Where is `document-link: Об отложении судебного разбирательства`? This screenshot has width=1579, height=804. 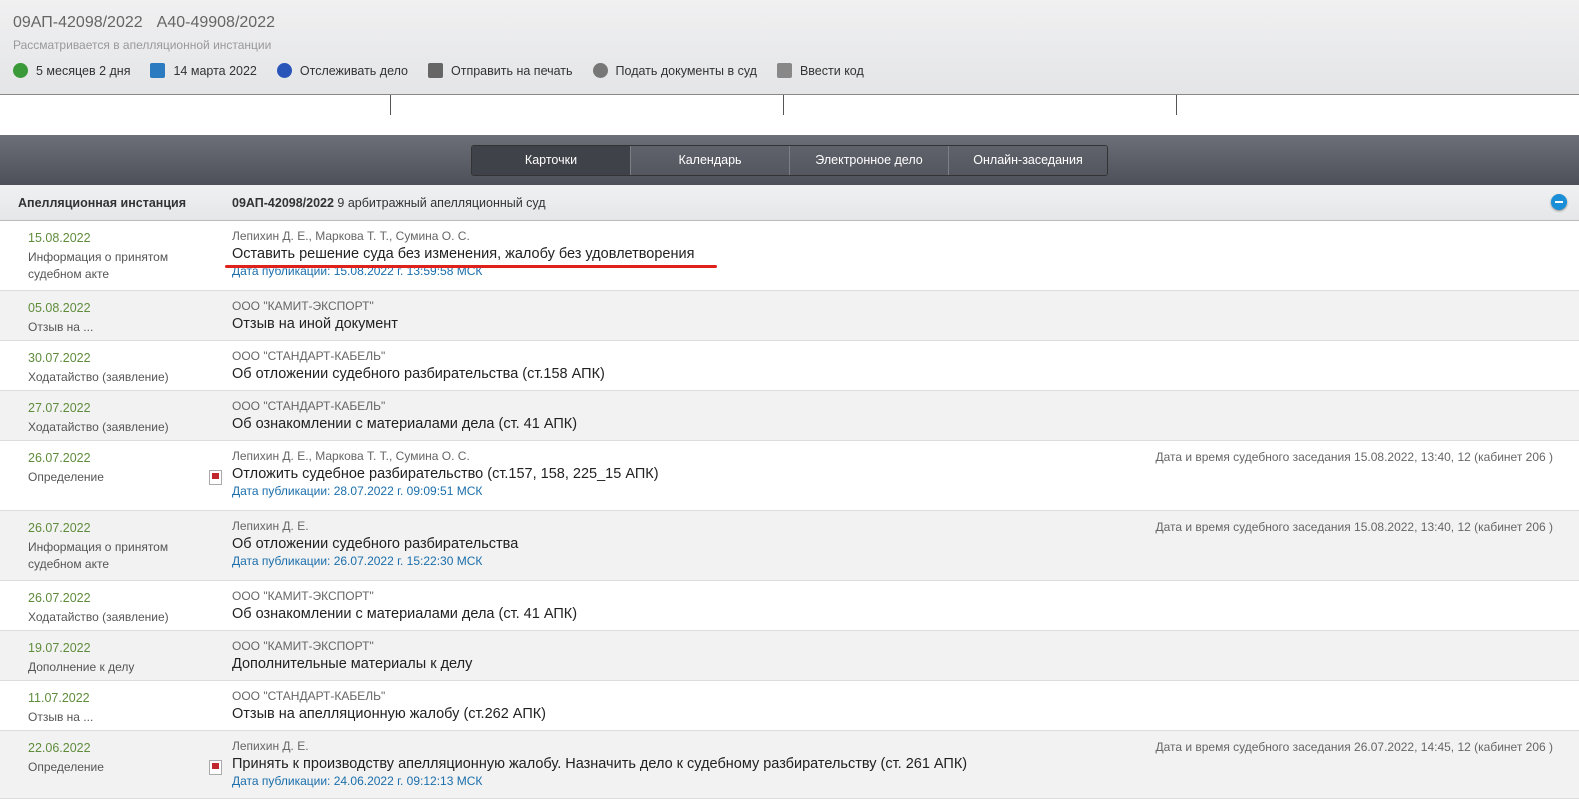
document-link: Об отложении судебного разбирательства is located at coordinates (375, 544).